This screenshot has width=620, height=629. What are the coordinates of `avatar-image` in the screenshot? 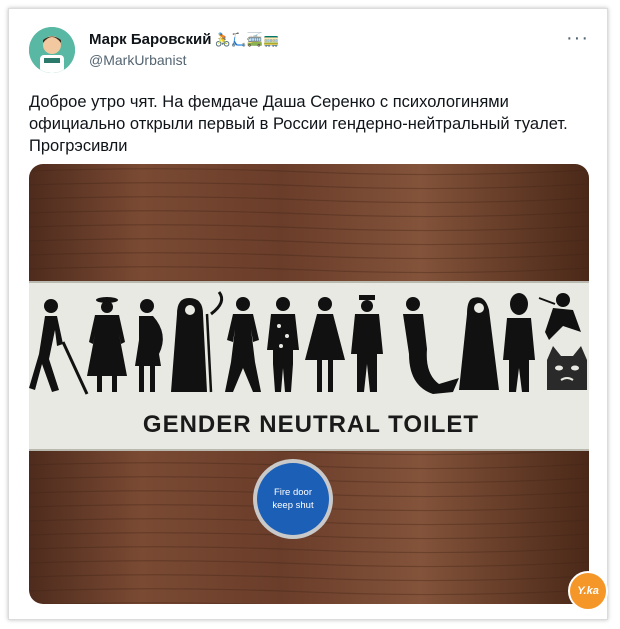 It's located at (52, 50).